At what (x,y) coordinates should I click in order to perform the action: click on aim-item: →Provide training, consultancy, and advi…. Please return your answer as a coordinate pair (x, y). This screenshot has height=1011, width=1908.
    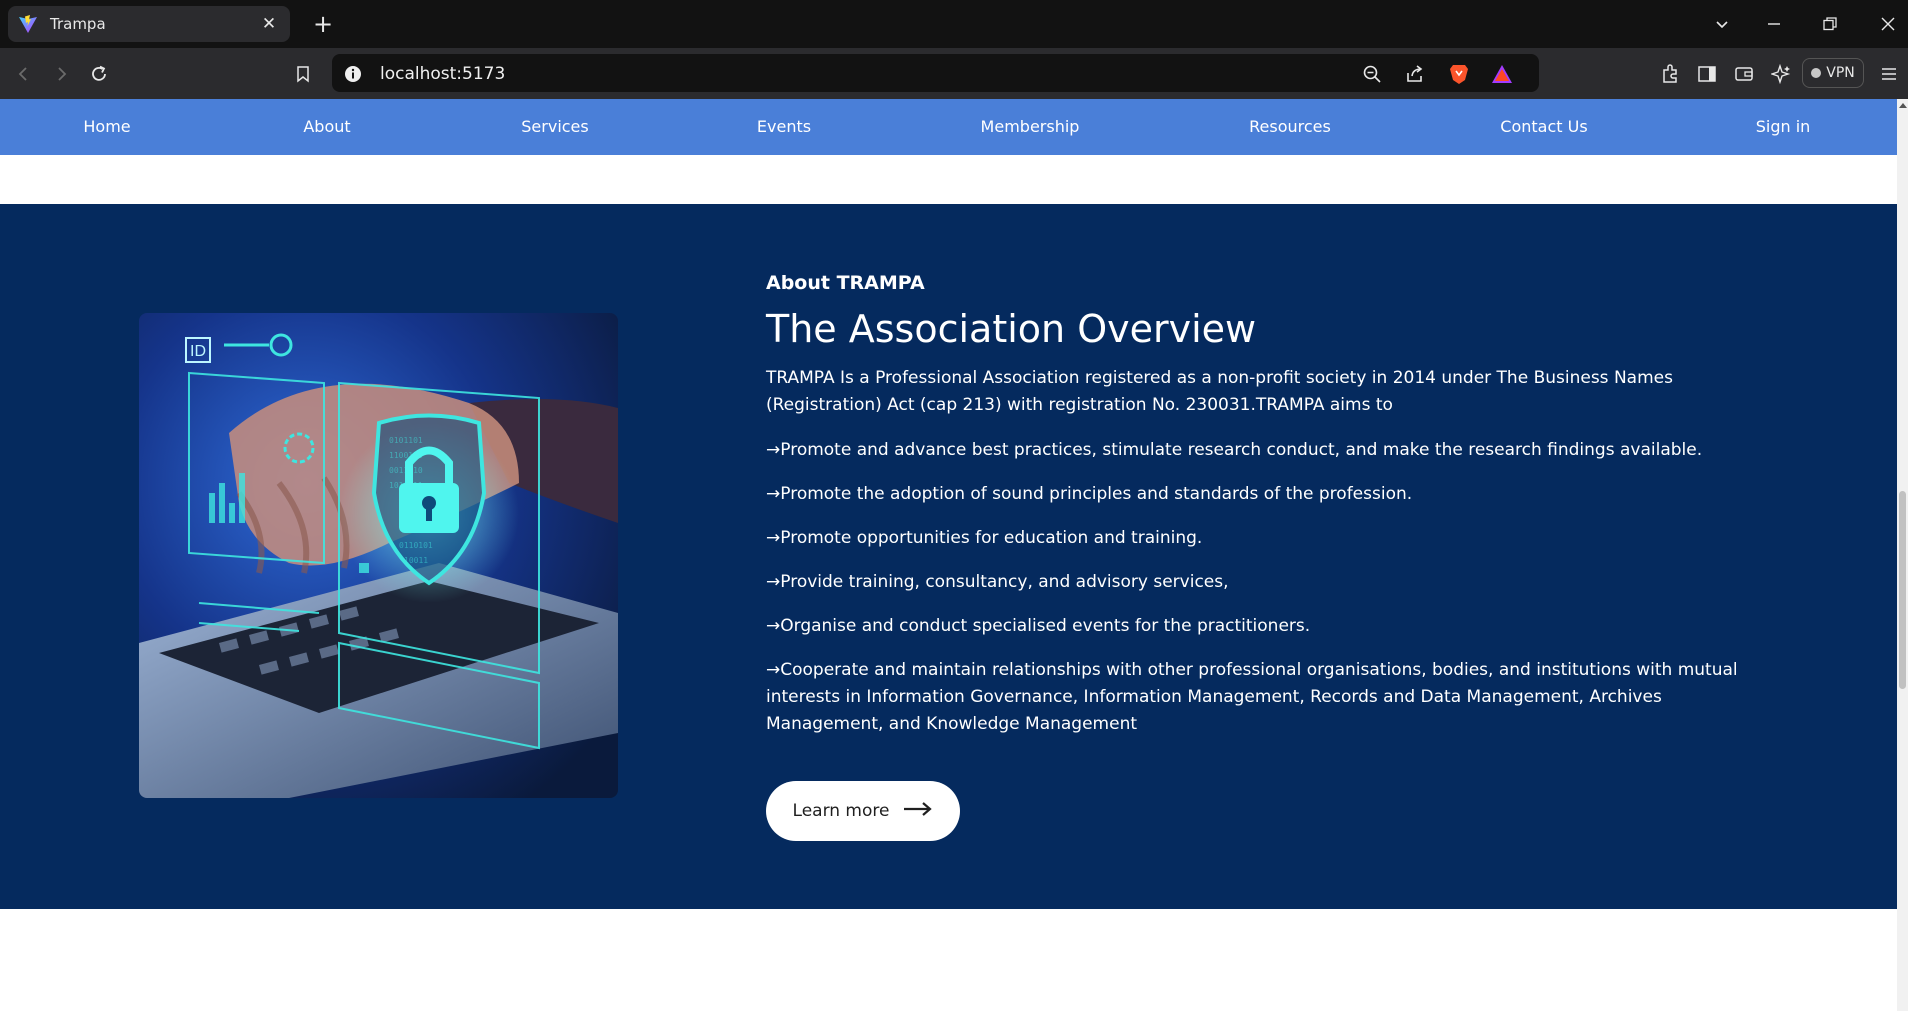
    Looking at the image, I should click on (997, 582).